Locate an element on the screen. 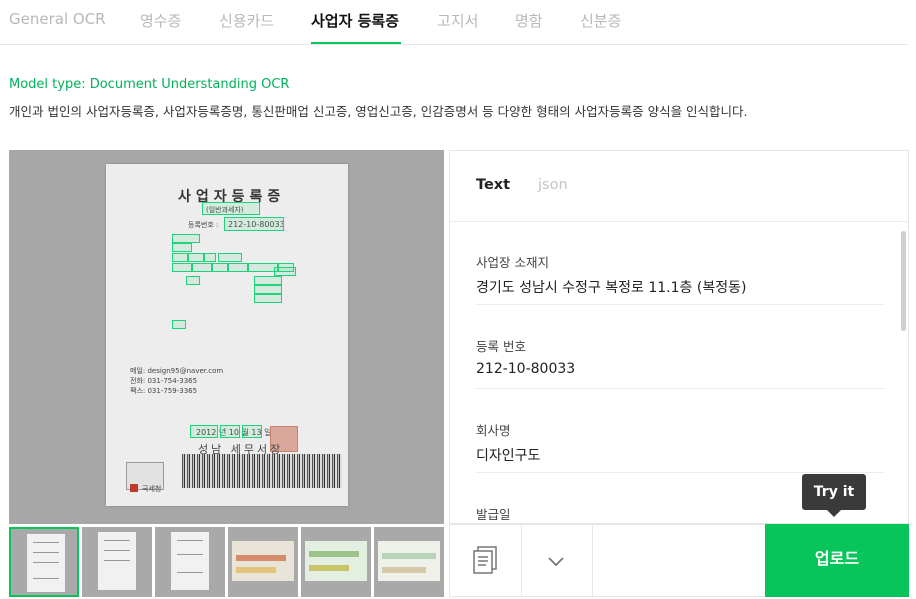 The width and height of the screenshot is (916, 599). model-type: Model type: Document Understanding OCR is located at coordinates (149, 84).